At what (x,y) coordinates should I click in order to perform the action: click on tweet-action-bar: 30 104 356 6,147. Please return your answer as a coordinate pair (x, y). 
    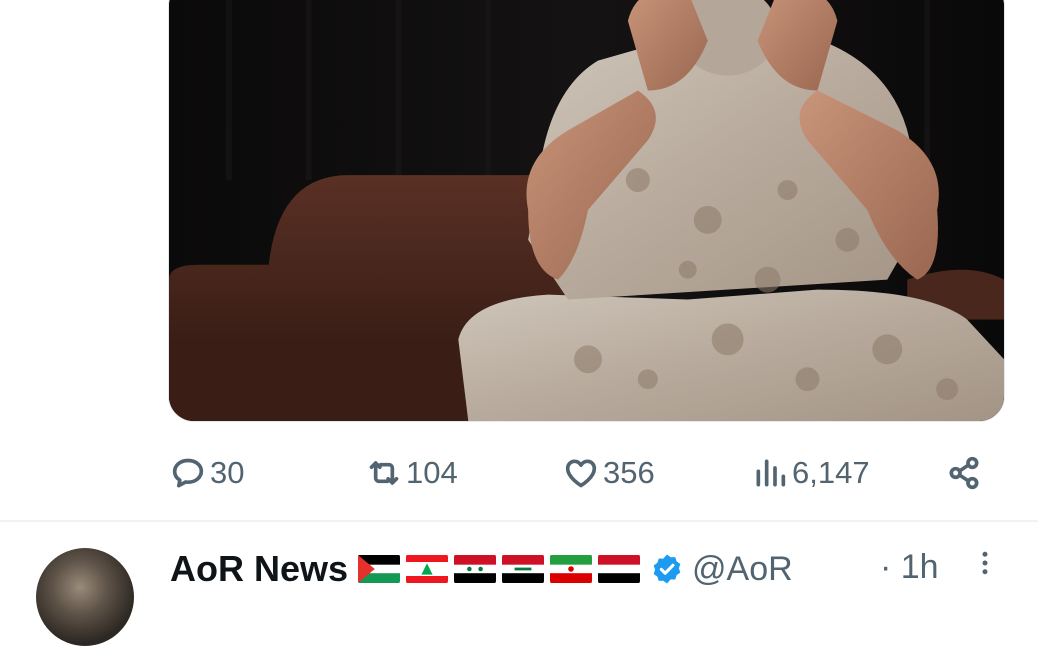
    Looking at the image, I should click on (519, 473).